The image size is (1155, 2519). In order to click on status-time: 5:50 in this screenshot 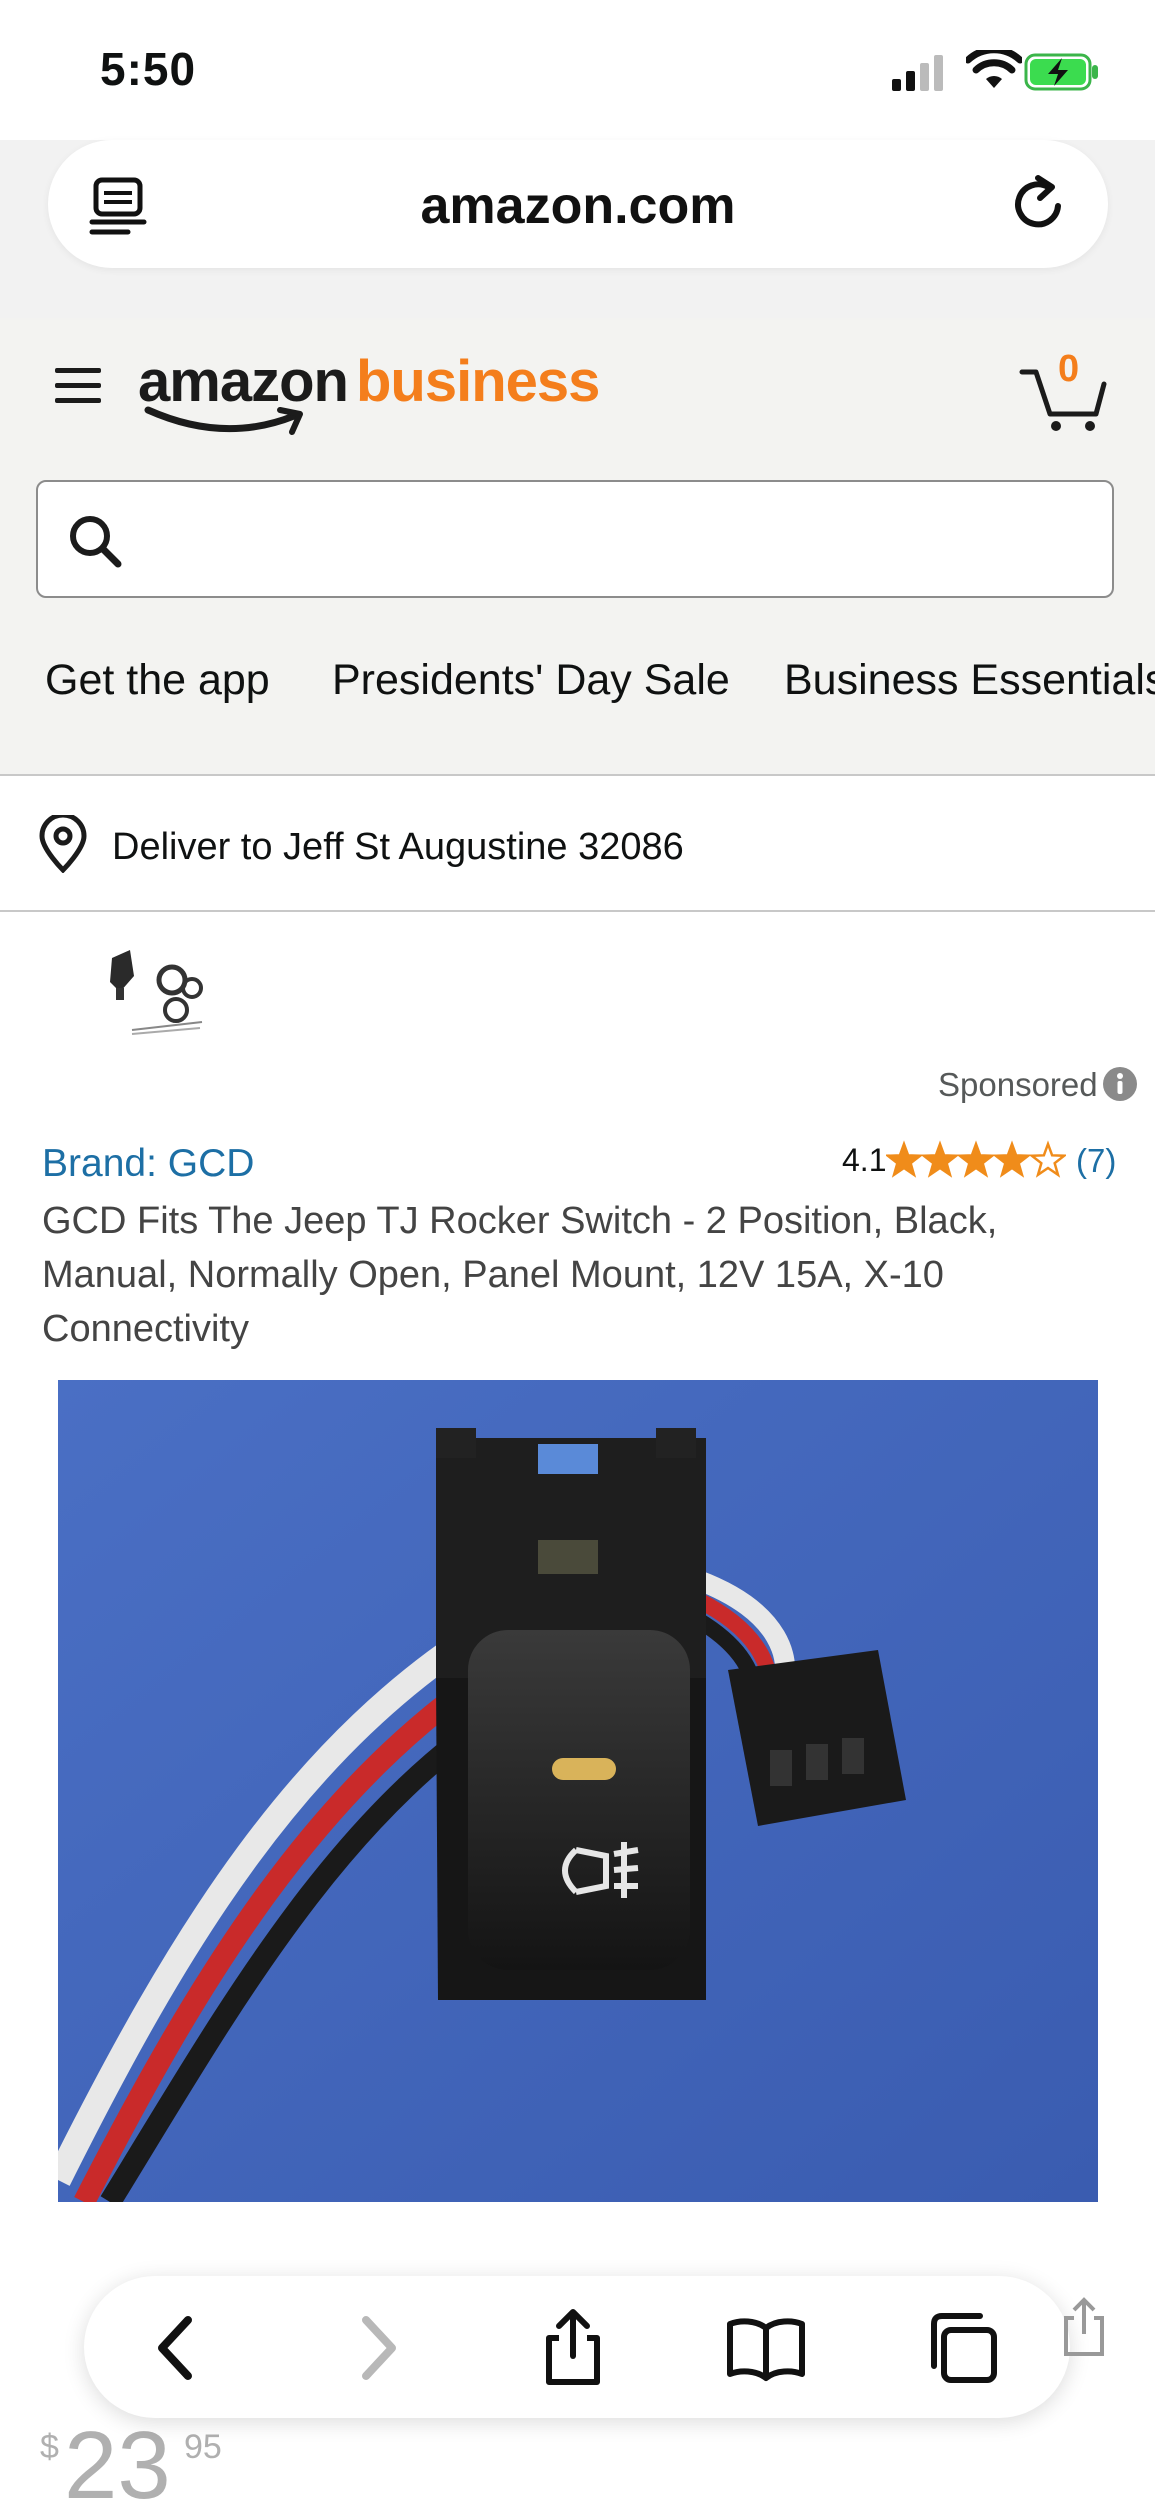, I will do `click(148, 69)`.